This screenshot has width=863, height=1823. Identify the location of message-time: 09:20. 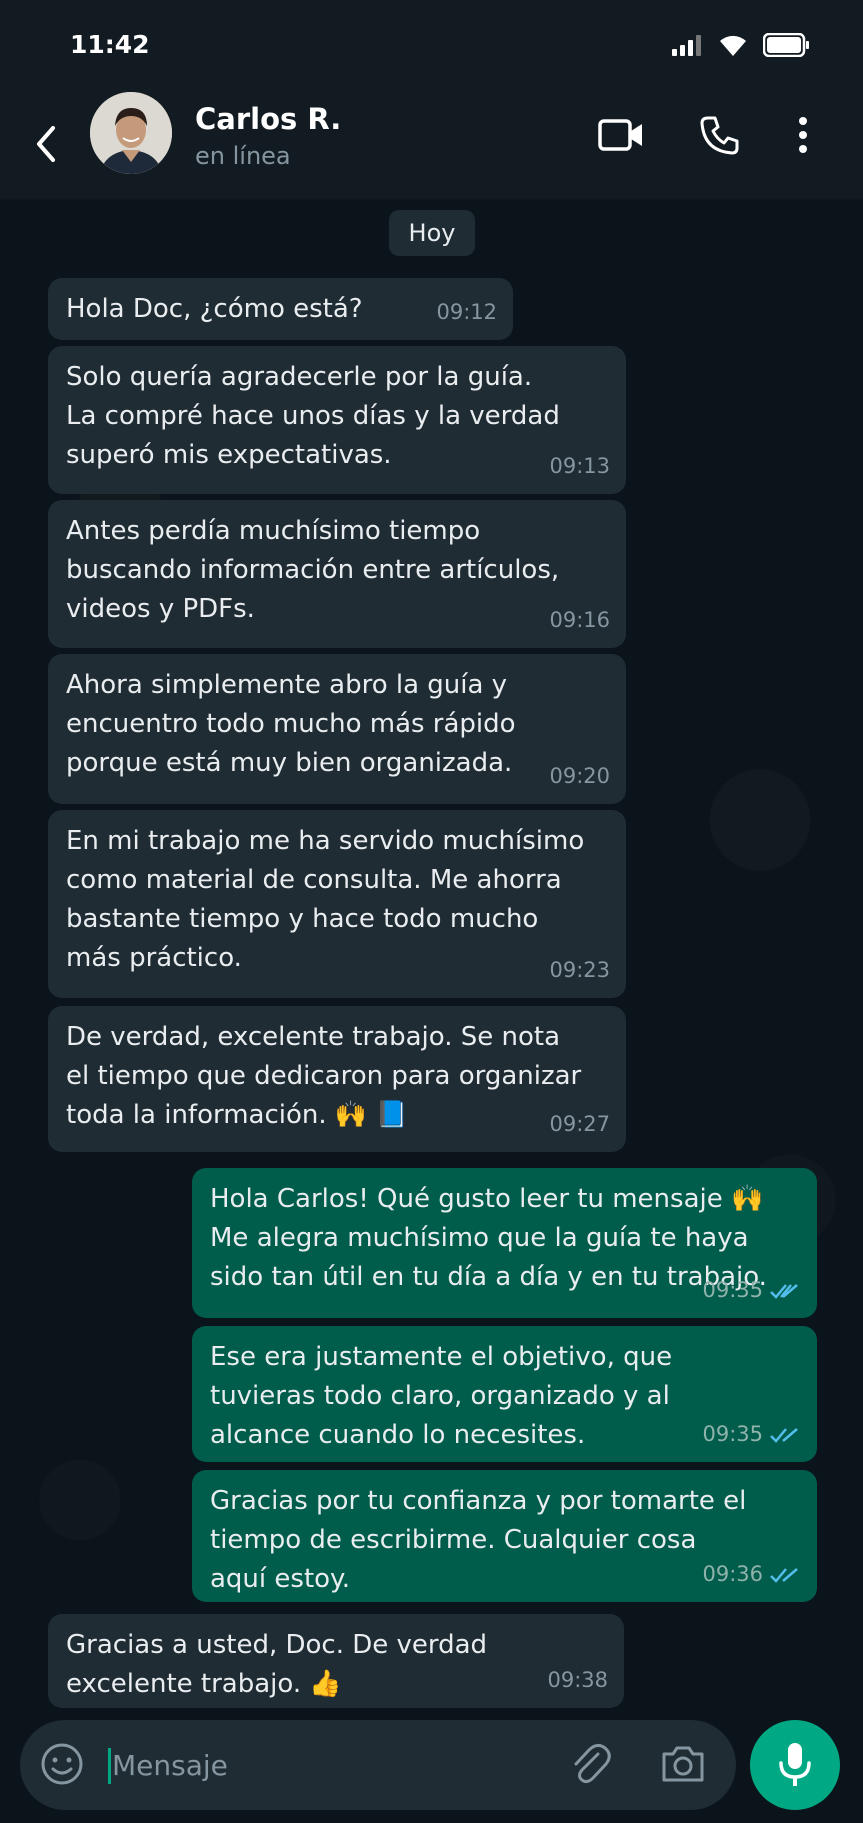
(579, 776).